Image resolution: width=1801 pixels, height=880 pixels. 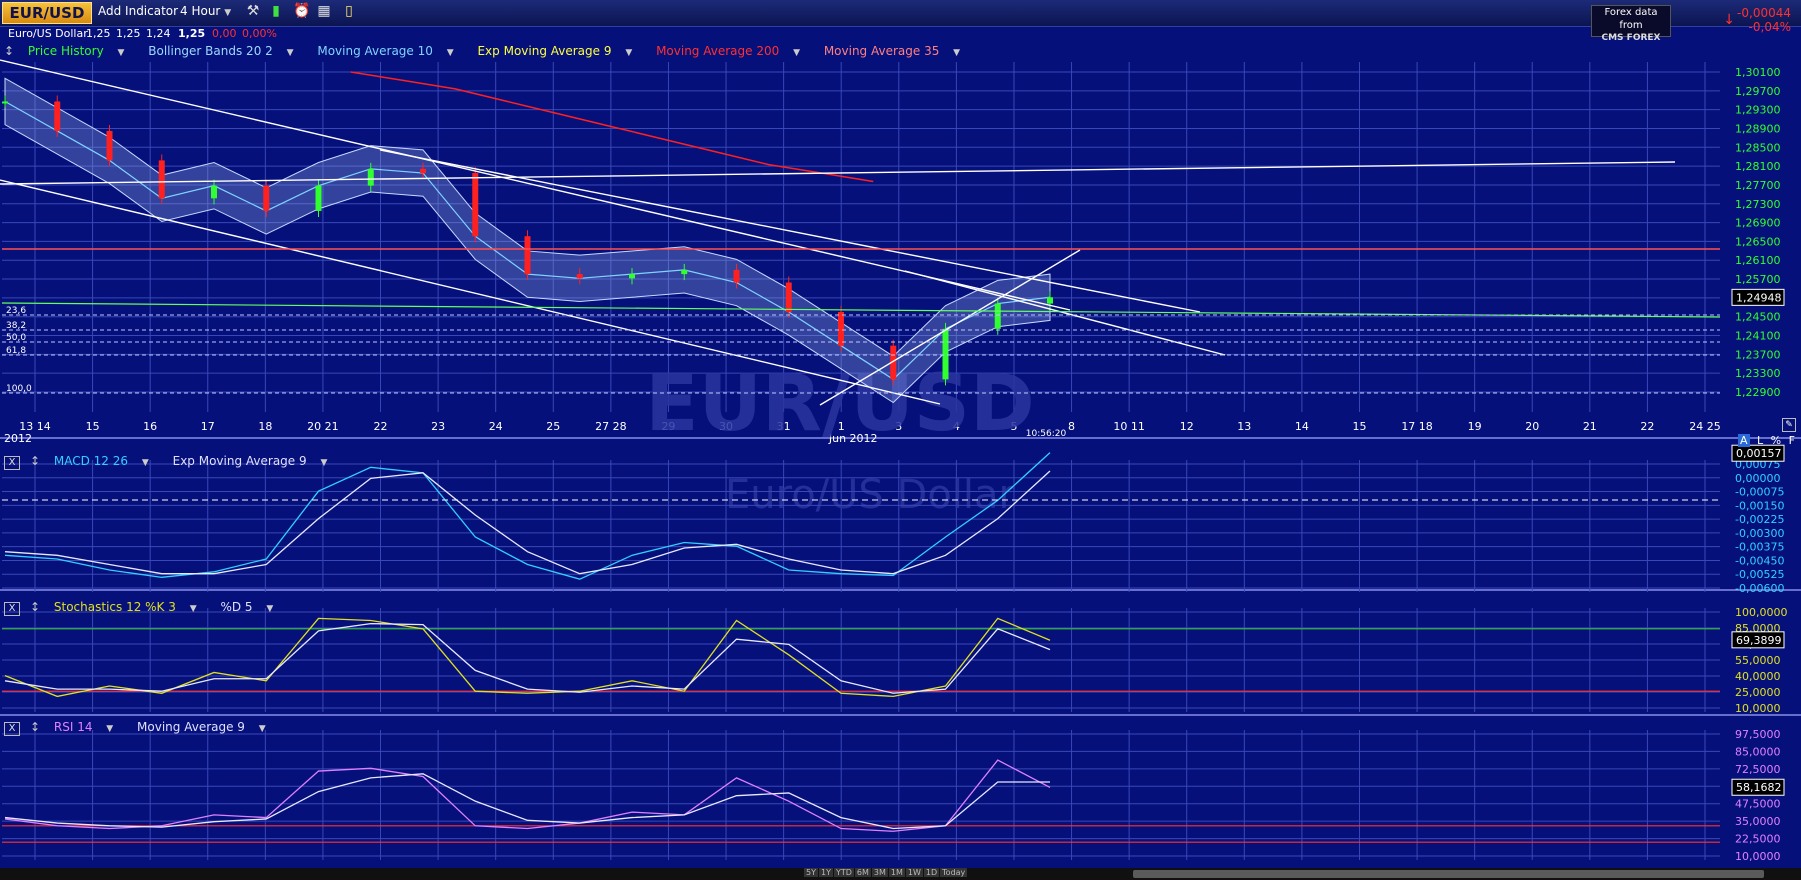 I want to click on price-axis-label: 1,26900, so click(x=1758, y=223).